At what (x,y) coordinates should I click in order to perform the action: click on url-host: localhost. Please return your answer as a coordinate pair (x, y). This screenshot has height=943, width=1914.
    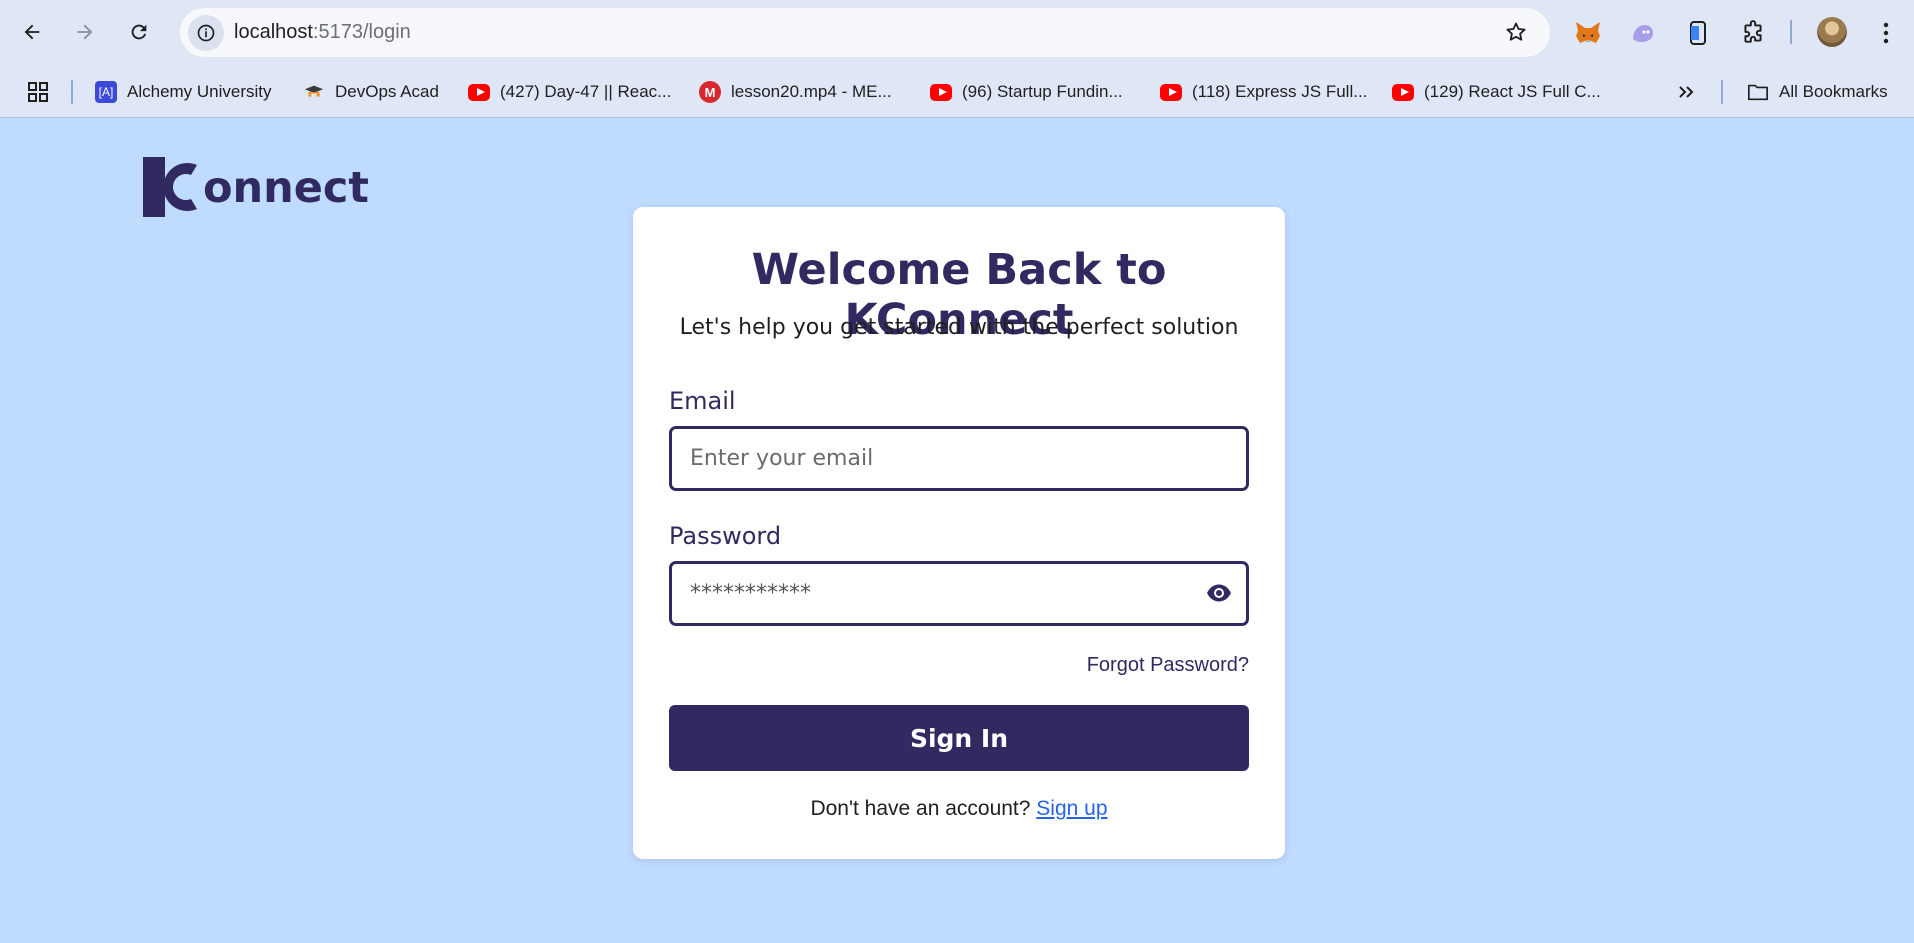
    Looking at the image, I should click on (273, 32).